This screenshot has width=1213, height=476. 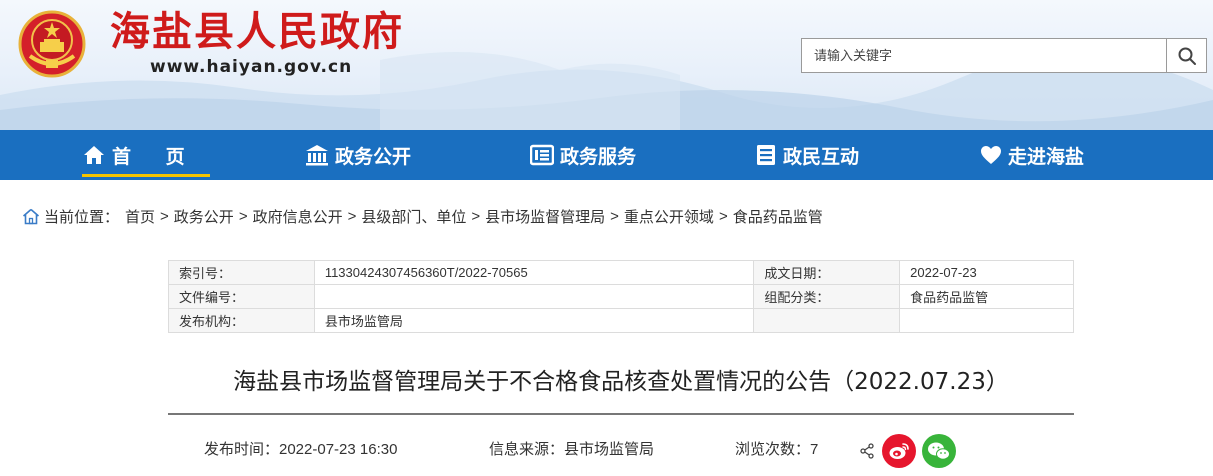 What do you see at coordinates (598, 156) in the screenshot?
I see `nav-item-label: 政务服务` at bounding box center [598, 156].